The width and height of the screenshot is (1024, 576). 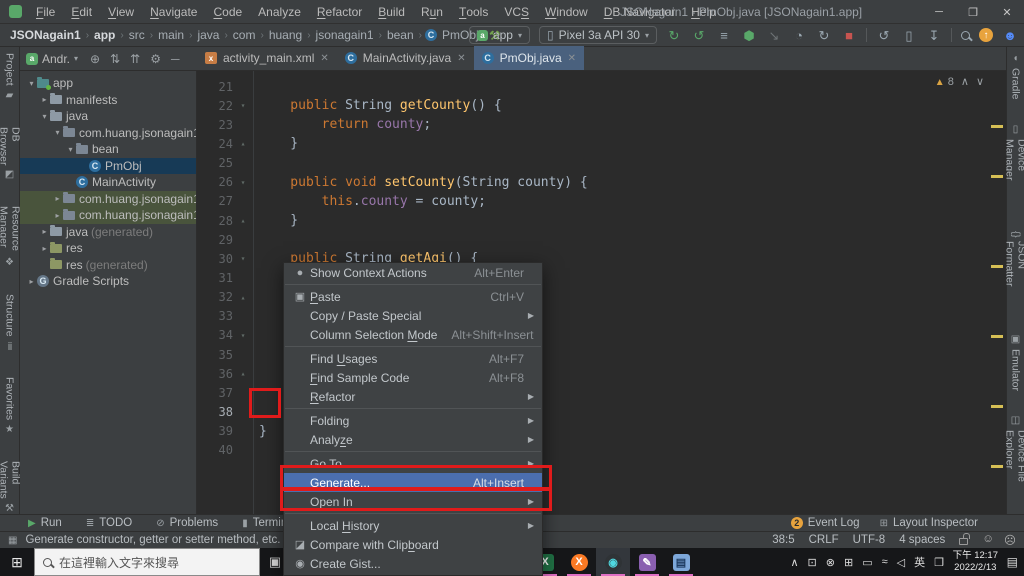 I want to click on hide-panel-icon: ─, so click(x=175, y=59).